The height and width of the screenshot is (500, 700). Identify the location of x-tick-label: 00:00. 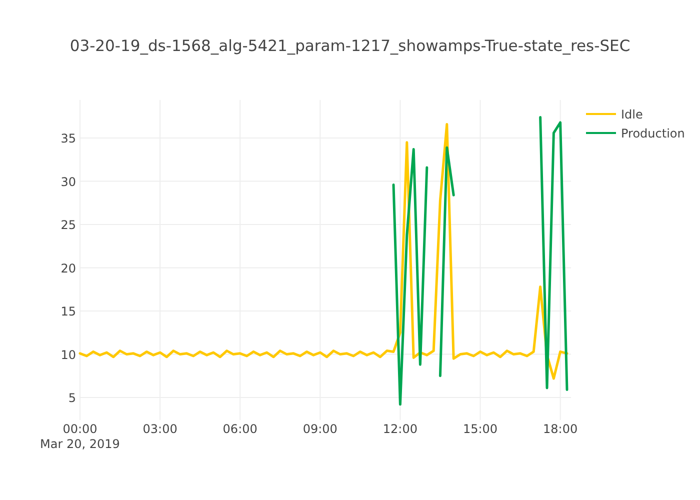
(80, 429).